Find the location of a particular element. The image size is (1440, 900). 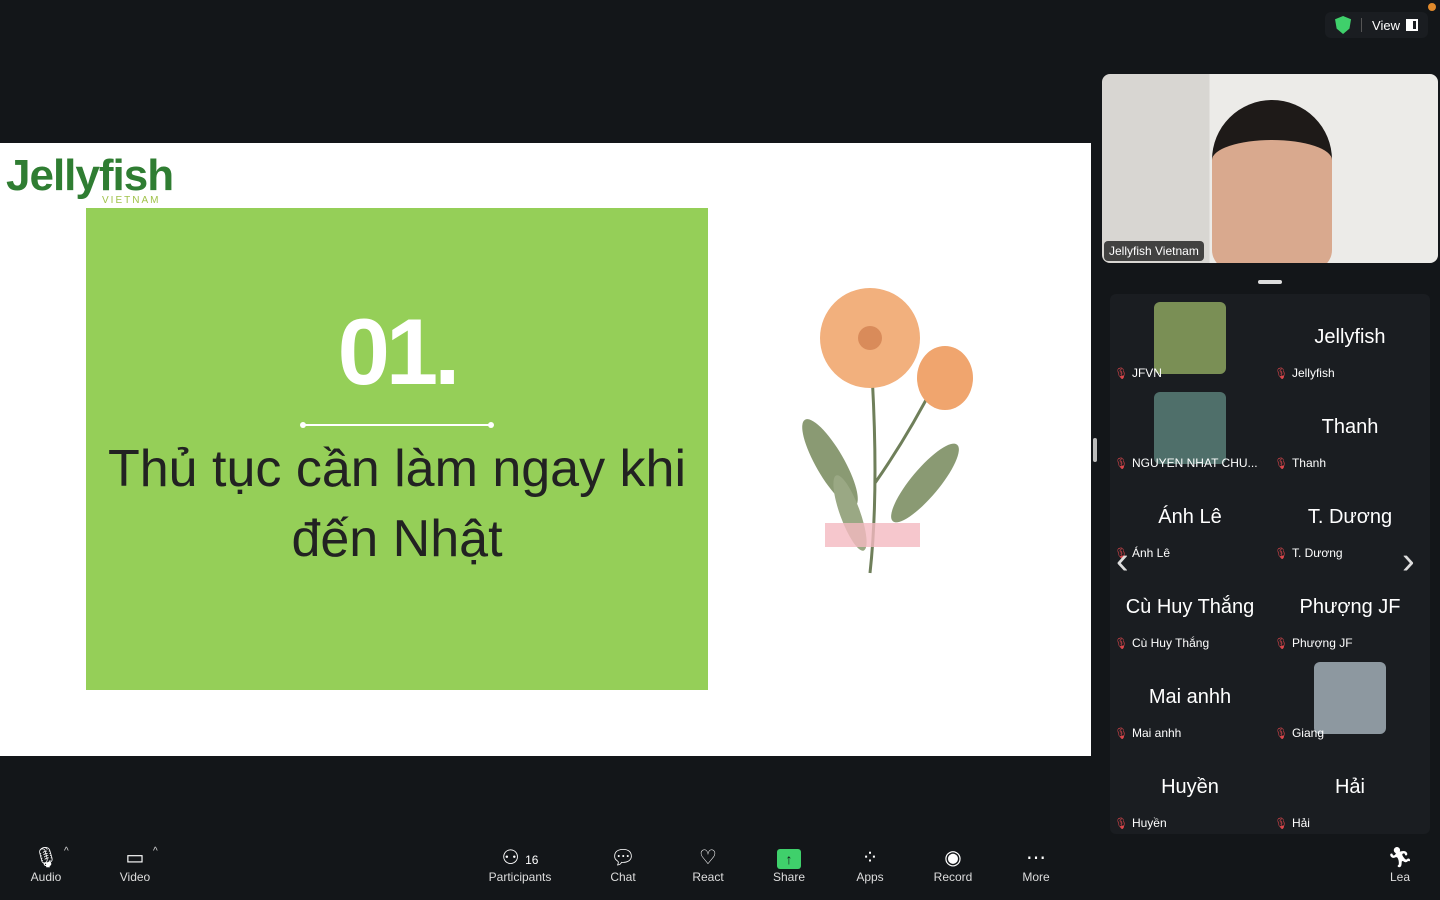

record-label: Record is located at coordinates (953, 877).